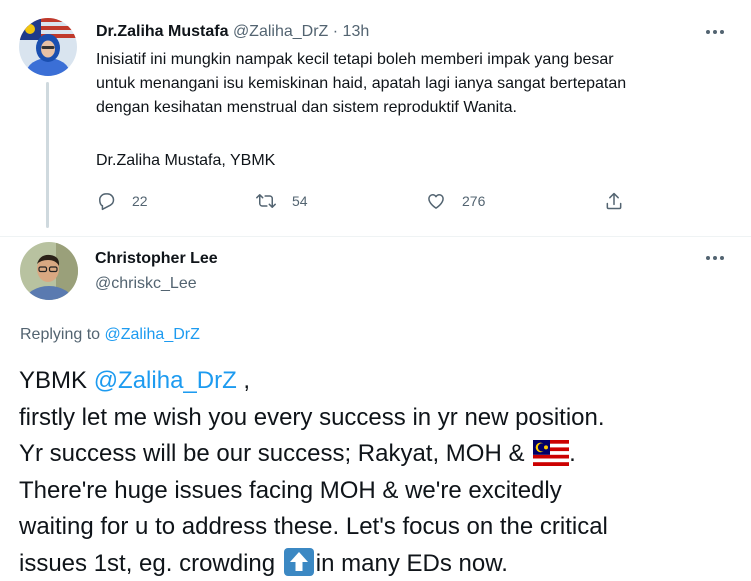  I want to click on reply-icon, so click(107, 202).